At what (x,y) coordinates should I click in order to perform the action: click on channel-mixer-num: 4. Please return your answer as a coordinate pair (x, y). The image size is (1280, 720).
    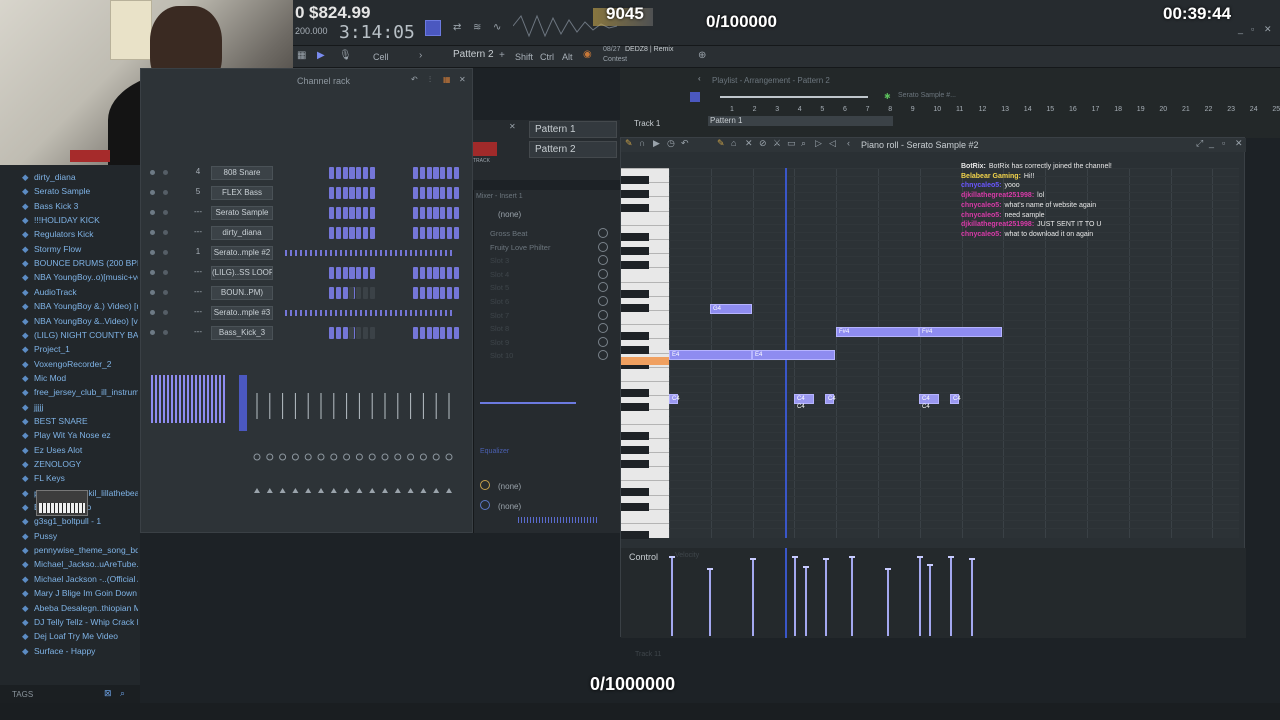
    Looking at the image, I should click on (198, 171).